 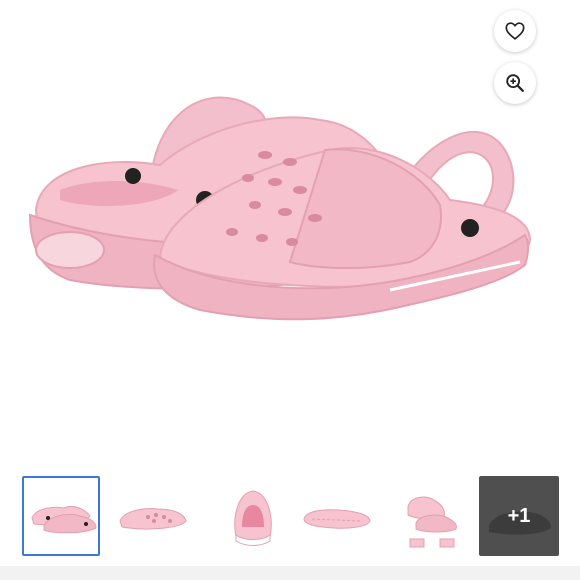 I want to click on more-count-label: +1, so click(x=519, y=515).